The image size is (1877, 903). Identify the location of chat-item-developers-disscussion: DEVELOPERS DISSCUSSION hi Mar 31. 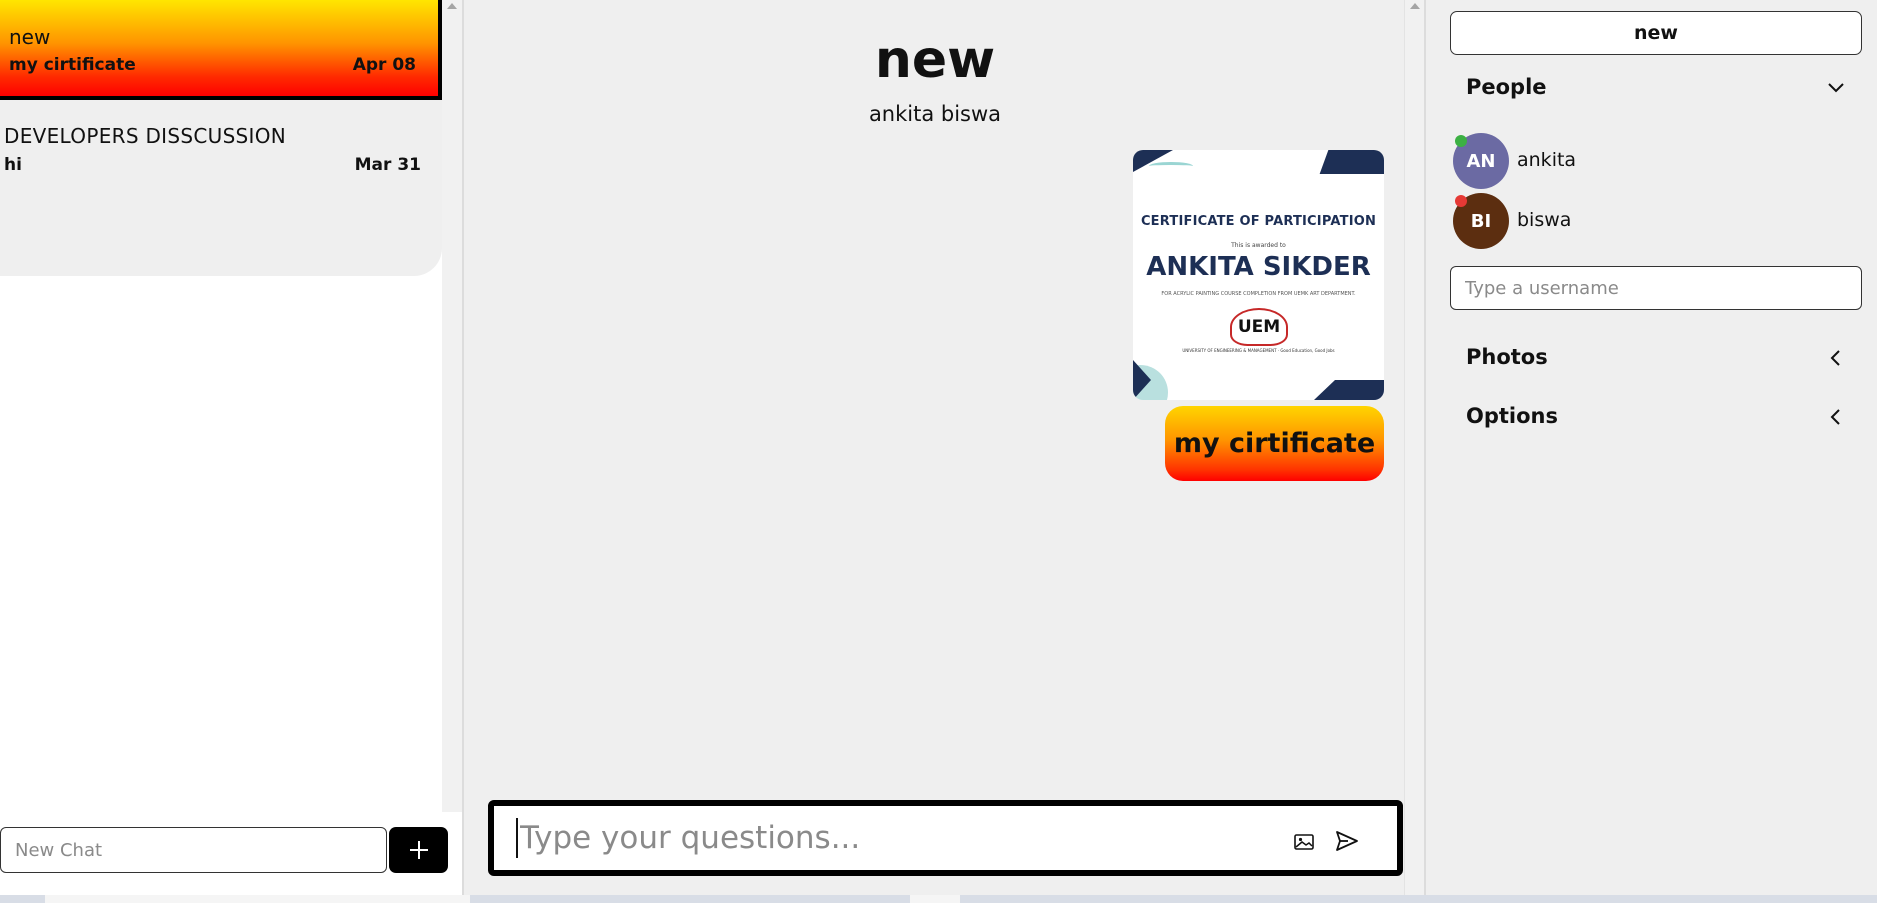
(221, 153).